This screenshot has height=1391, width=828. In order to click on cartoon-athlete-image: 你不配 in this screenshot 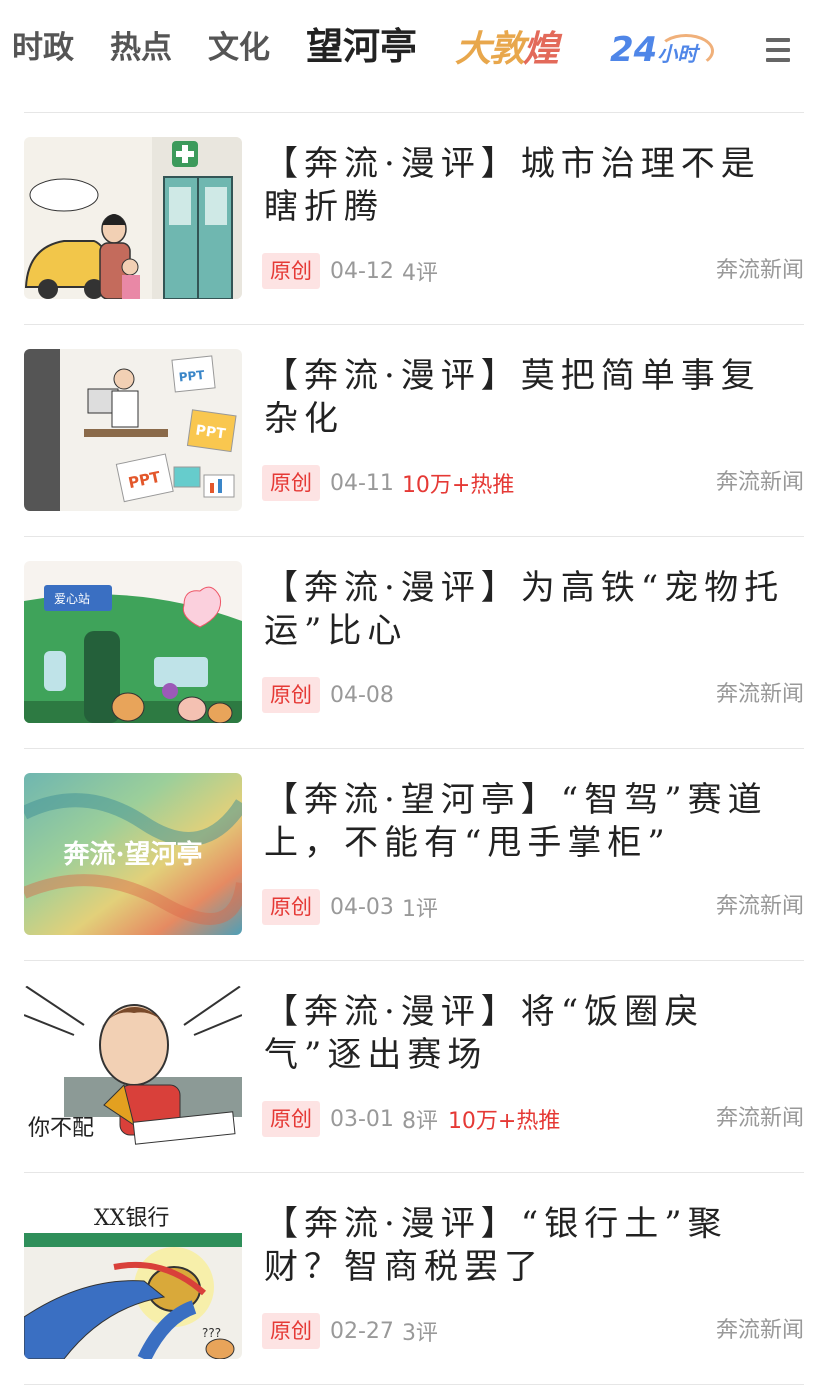, I will do `click(133, 1066)`.